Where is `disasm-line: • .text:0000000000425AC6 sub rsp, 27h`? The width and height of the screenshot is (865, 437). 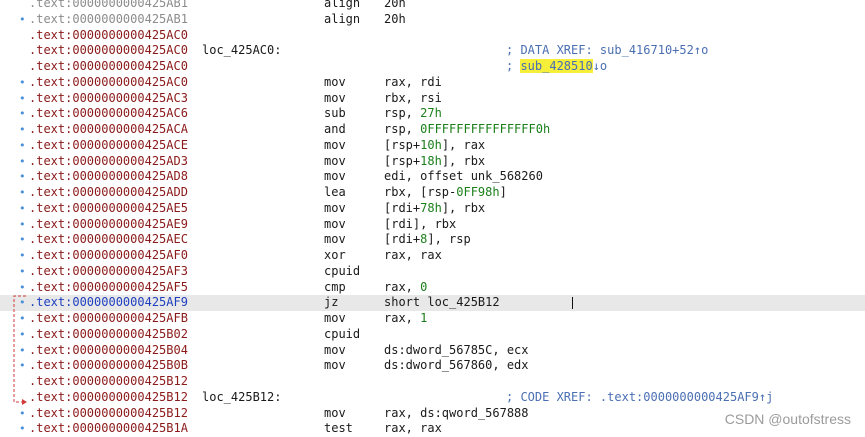
disasm-line: • .text:0000000000425AC6 sub rsp, 27h is located at coordinates (432, 114).